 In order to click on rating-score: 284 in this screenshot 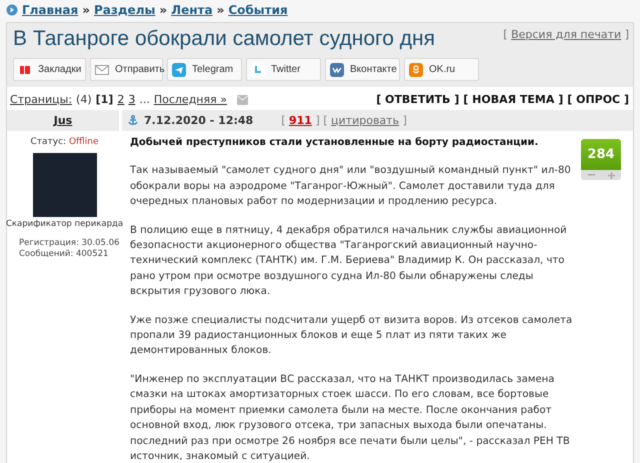, I will do `click(601, 154)`.